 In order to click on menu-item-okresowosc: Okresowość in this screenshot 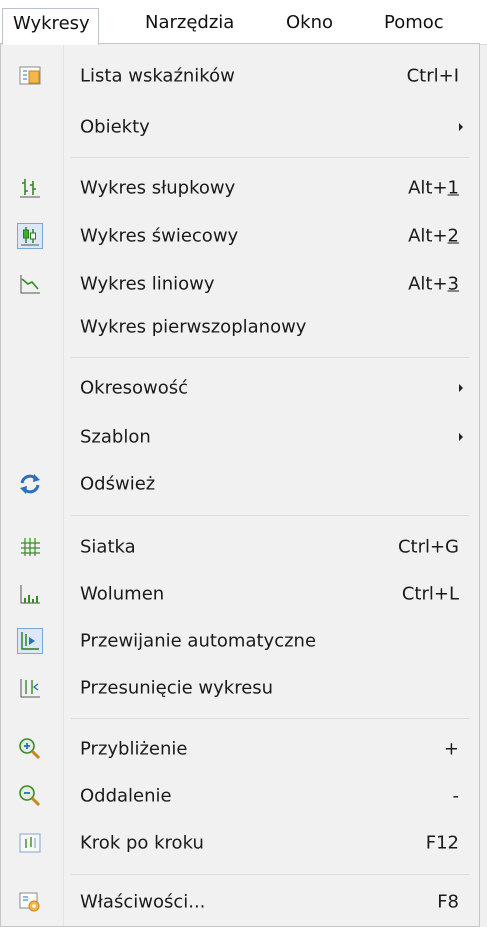, I will do `click(240, 388)`.